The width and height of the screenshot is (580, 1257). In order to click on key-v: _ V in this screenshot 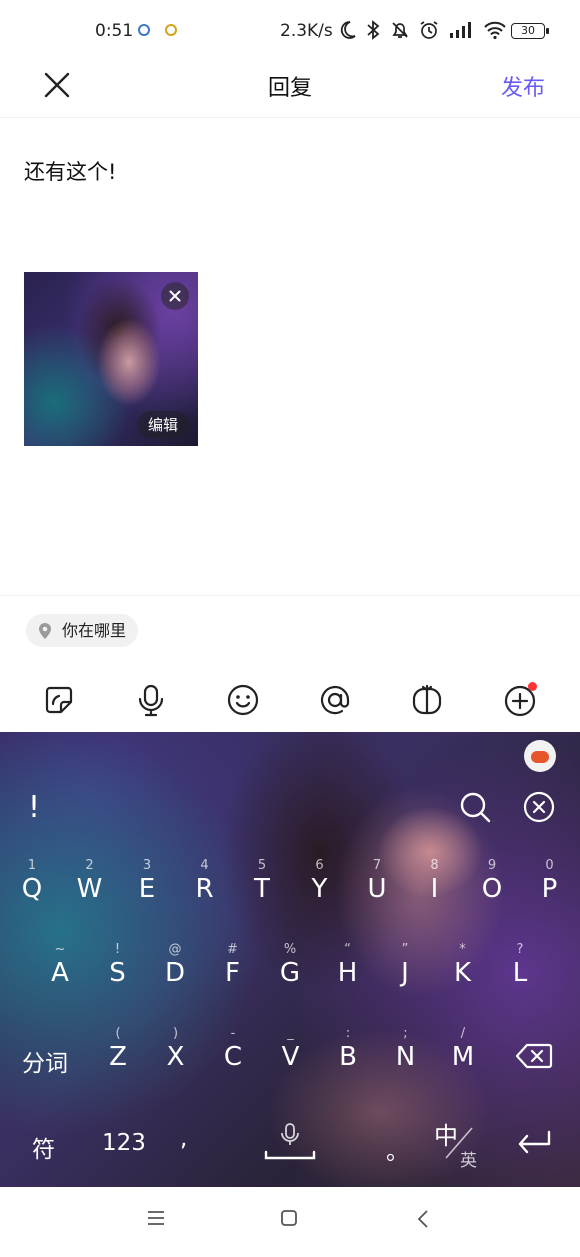, I will do `click(291, 1049)`.